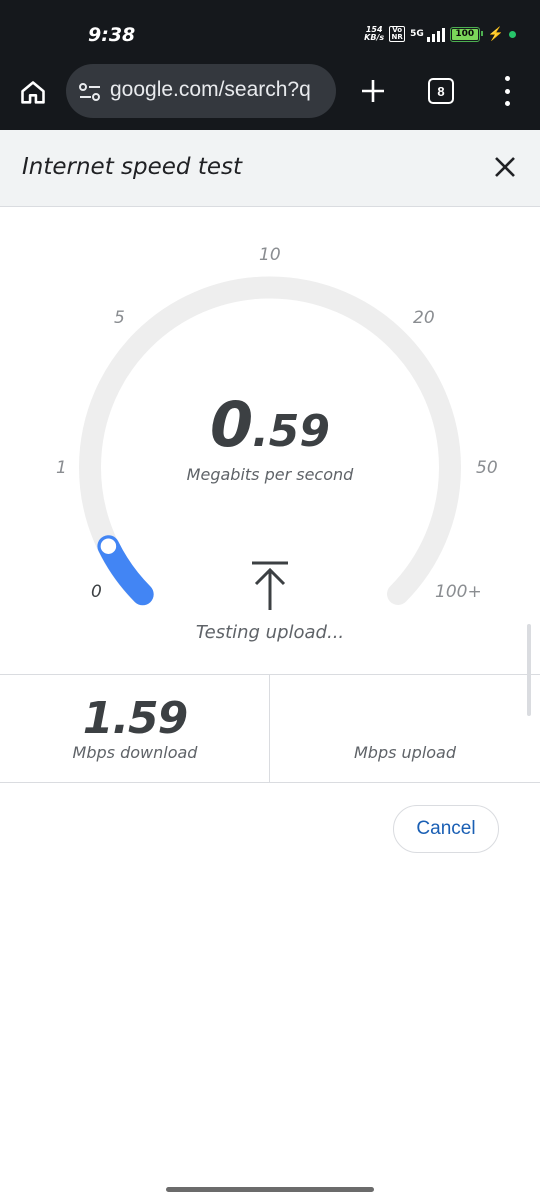 This screenshot has height=1200, width=540. What do you see at coordinates (495, 33) in the screenshot?
I see `charging-icon: ⚡` at bounding box center [495, 33].